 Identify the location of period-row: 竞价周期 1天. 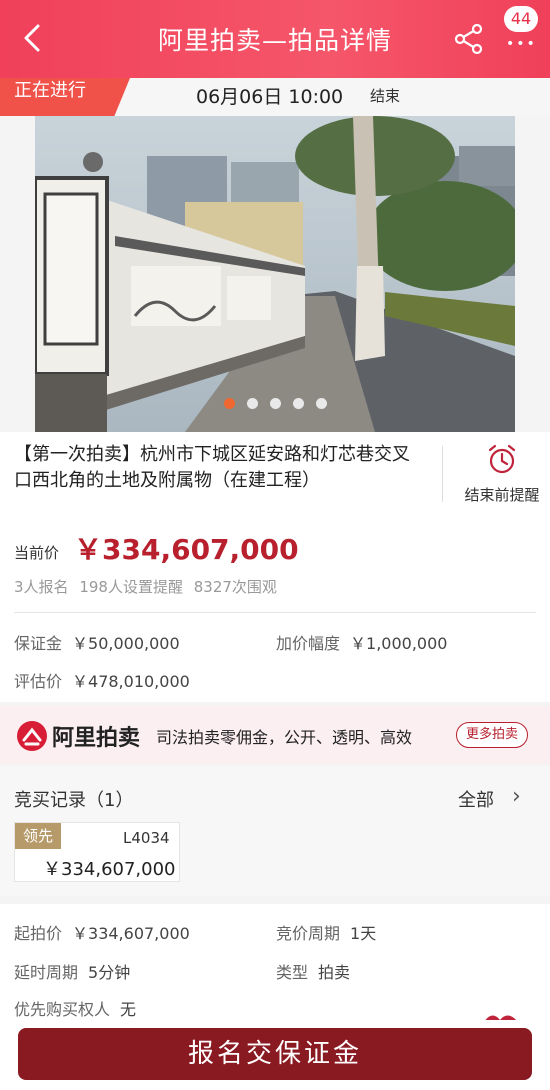
(326, 932).